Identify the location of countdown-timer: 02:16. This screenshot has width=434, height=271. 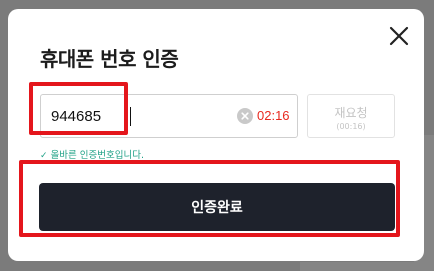
(273, 115).